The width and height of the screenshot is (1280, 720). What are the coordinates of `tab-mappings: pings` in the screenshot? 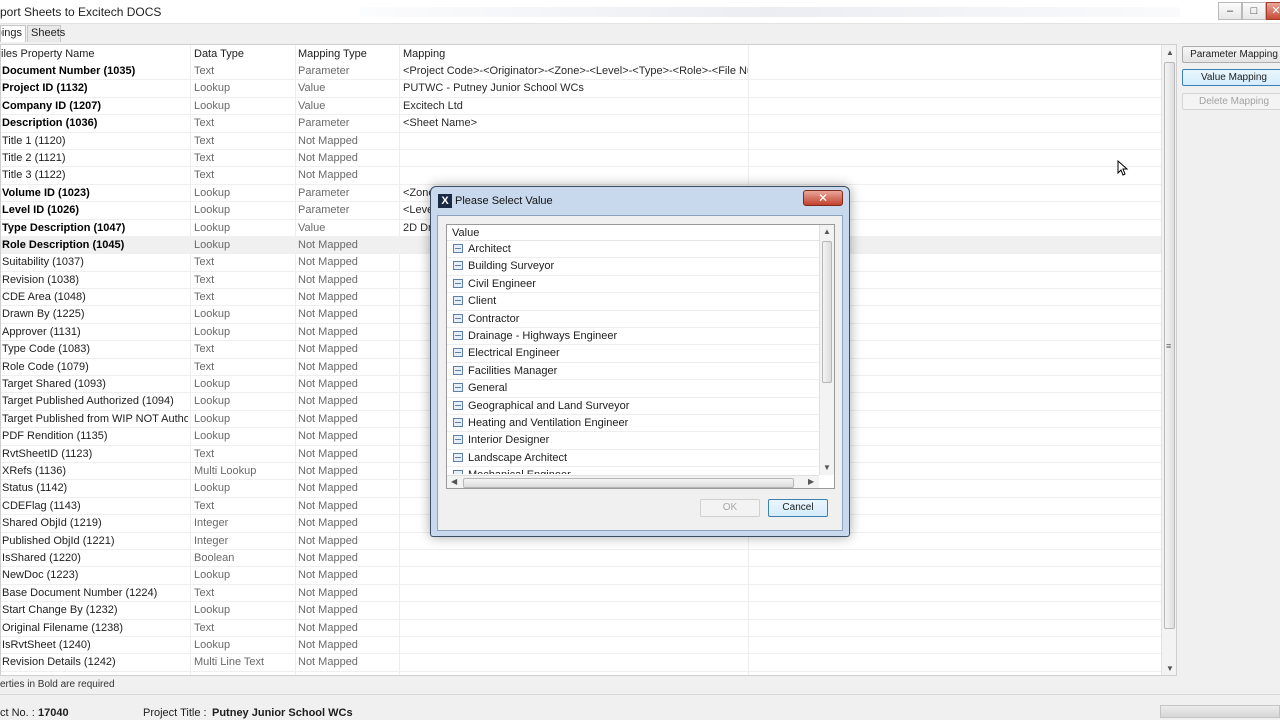 It's located at (13, 33).